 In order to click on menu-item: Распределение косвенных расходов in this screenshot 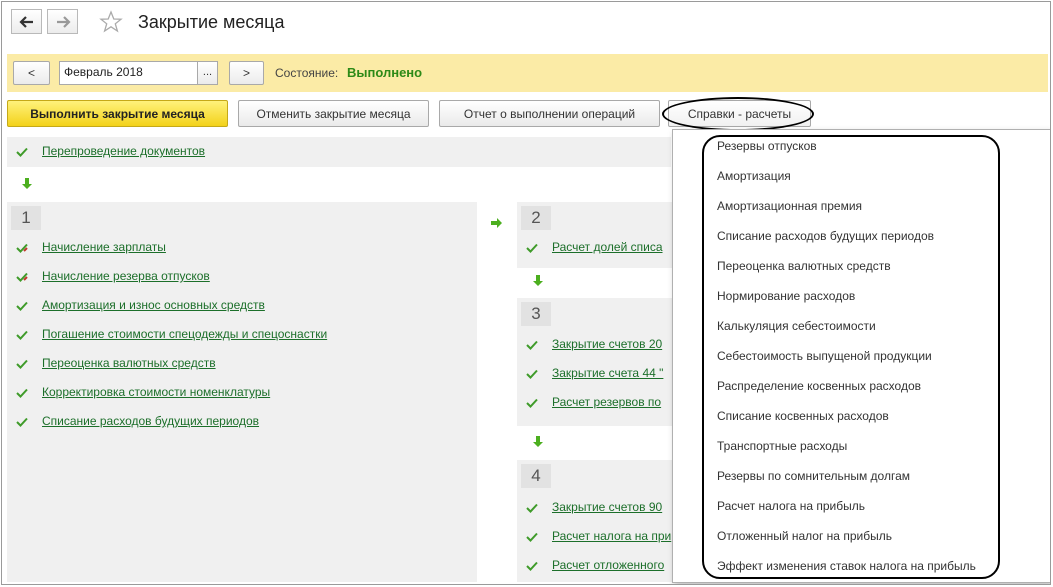, I will do `click(819, 386)`.